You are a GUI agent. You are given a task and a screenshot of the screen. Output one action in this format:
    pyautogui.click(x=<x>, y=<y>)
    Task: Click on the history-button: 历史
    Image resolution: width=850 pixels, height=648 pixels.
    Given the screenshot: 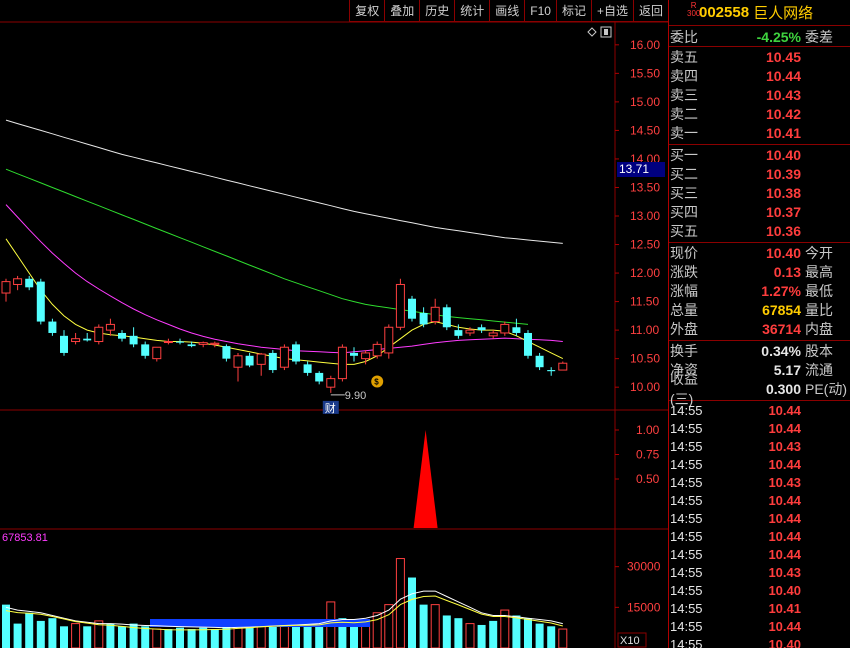 What is the action you would take?
    pyautogui.click(x=436, y=11)
    